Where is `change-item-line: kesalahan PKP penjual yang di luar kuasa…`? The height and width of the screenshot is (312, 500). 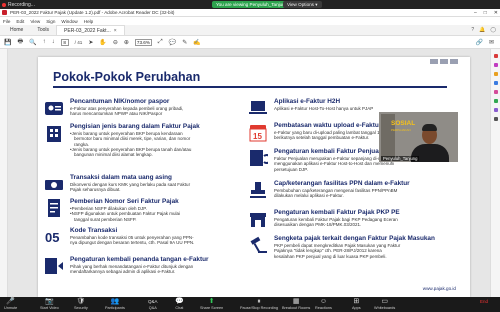 change-item-line: kesalahan PKP penjual yang di luar kuasa… is located at coordinates (330, 256).